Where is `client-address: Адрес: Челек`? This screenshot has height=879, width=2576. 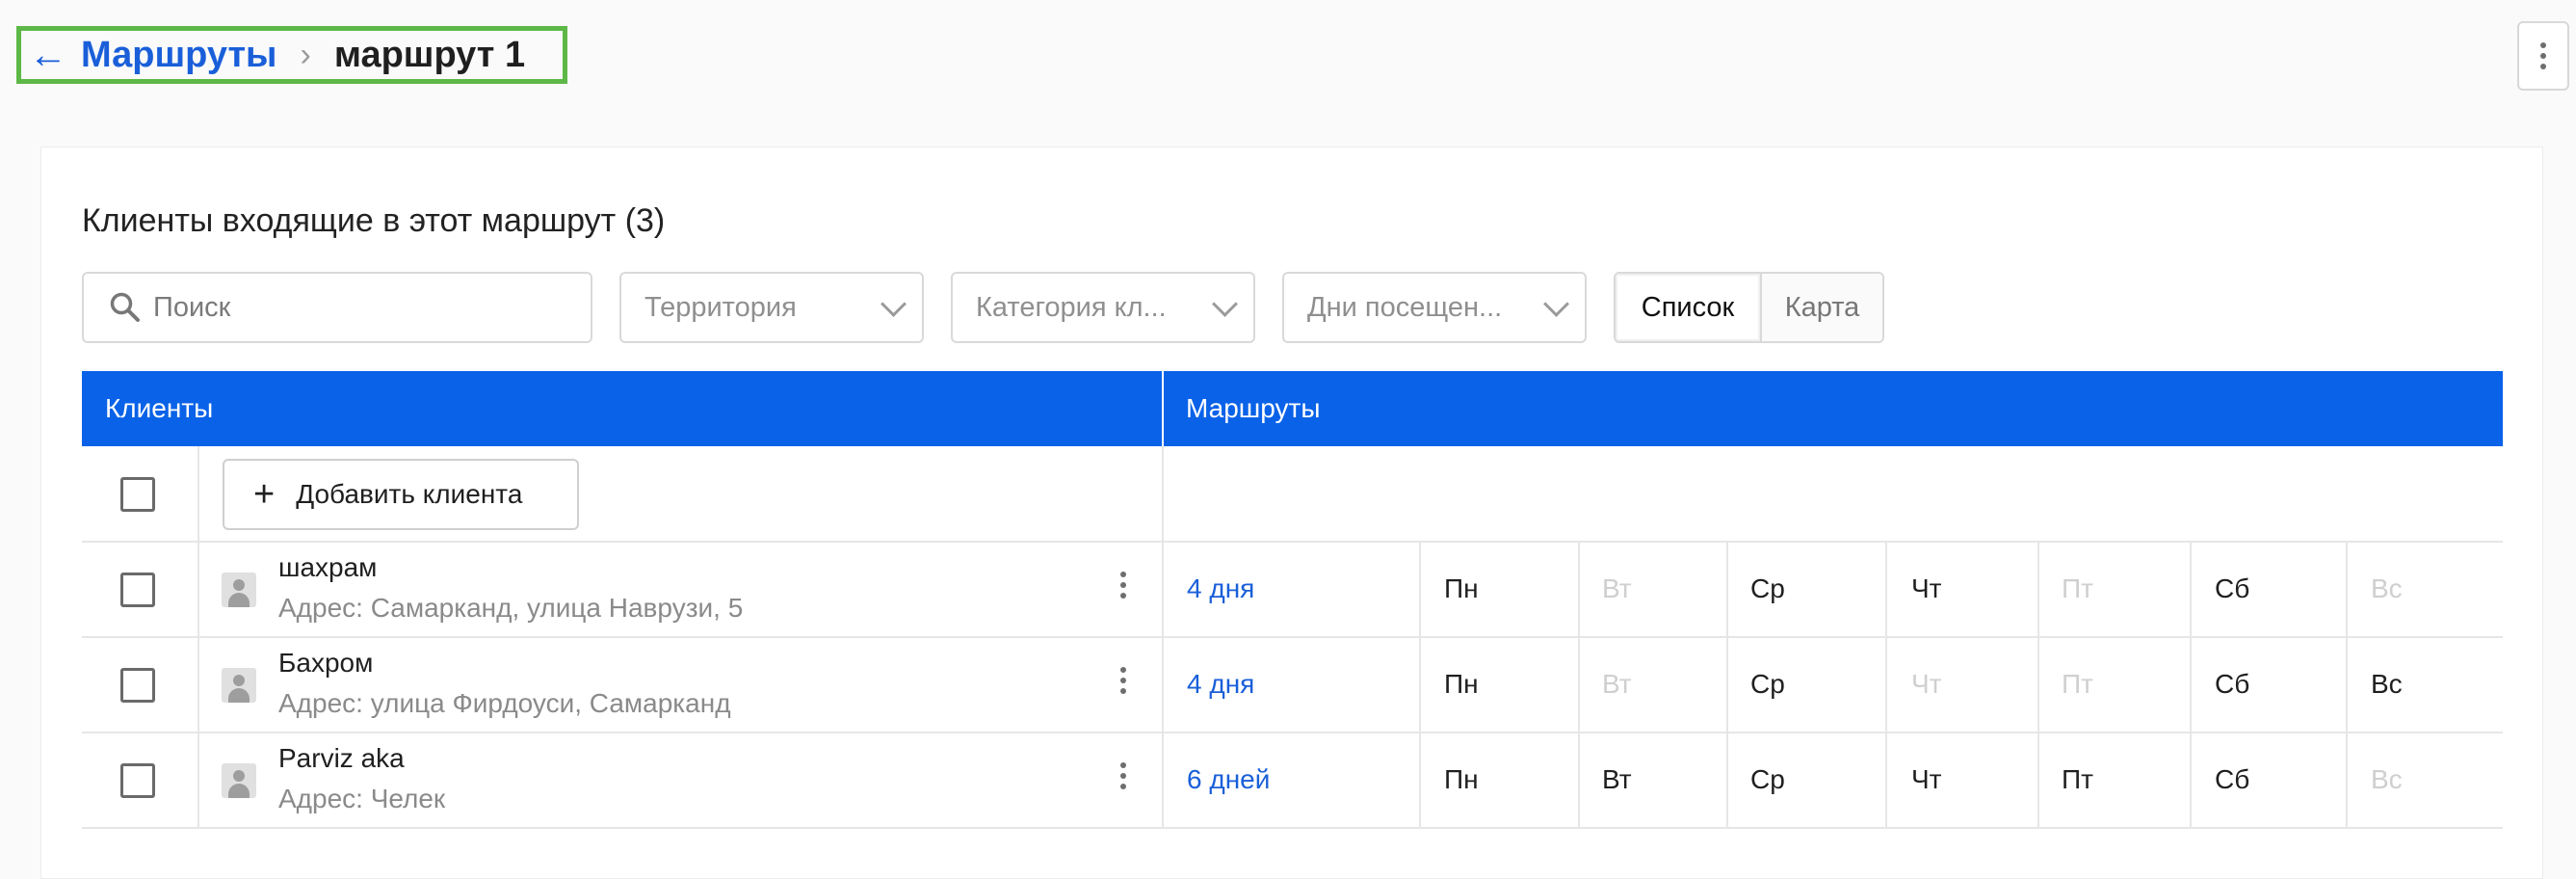
client-address: Адрес: Челек is located at coordinates (362, 798).